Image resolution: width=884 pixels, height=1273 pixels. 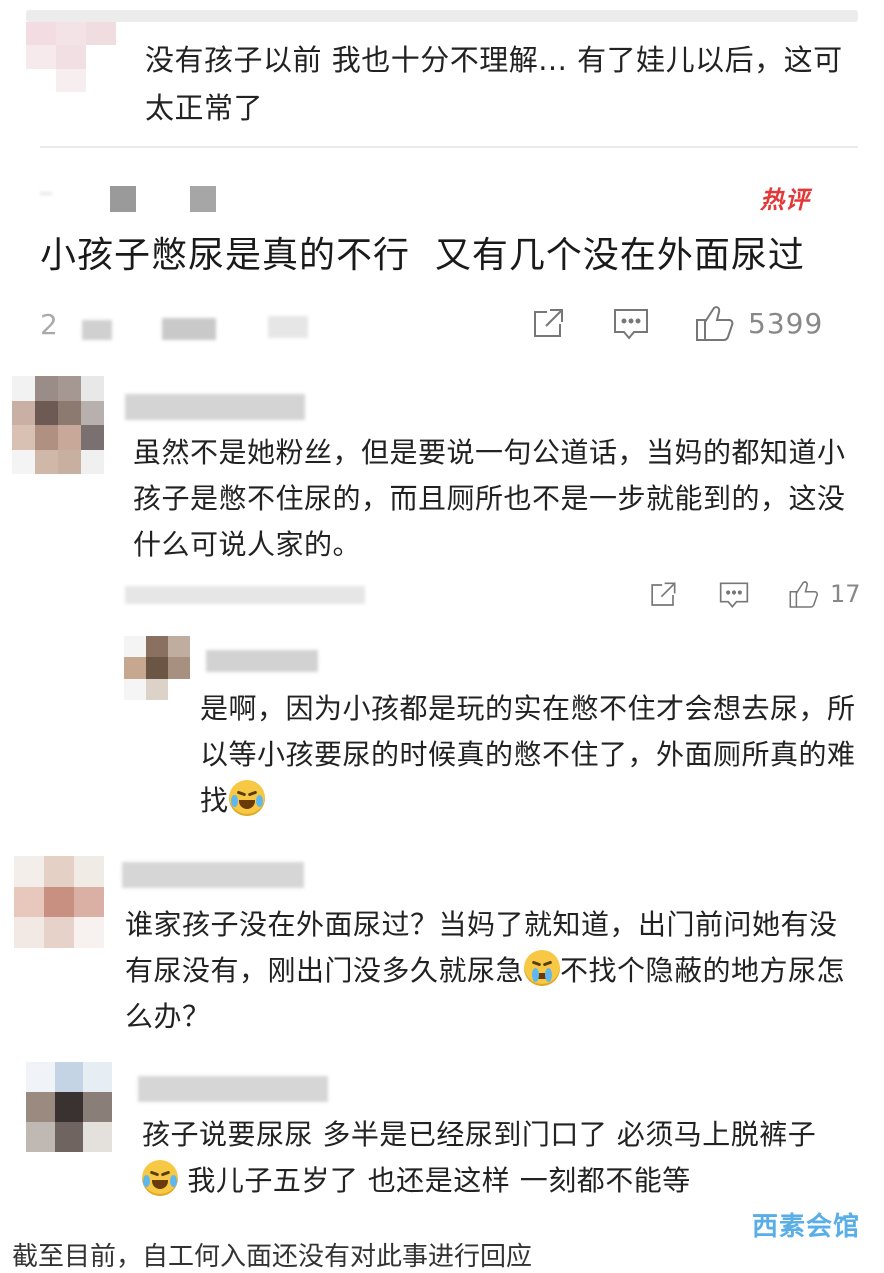 I want to click on like-button: 5399, so click(x=758, y=323).